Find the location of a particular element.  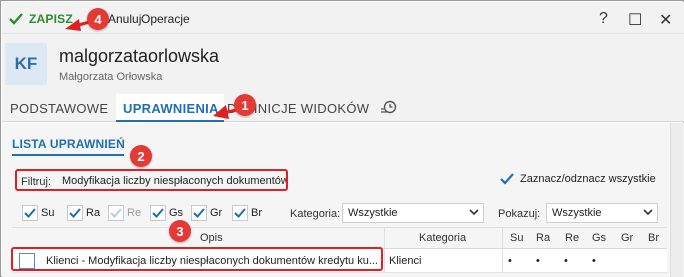

annotation-badge-1: 1 is located at coordinates (245, 105).